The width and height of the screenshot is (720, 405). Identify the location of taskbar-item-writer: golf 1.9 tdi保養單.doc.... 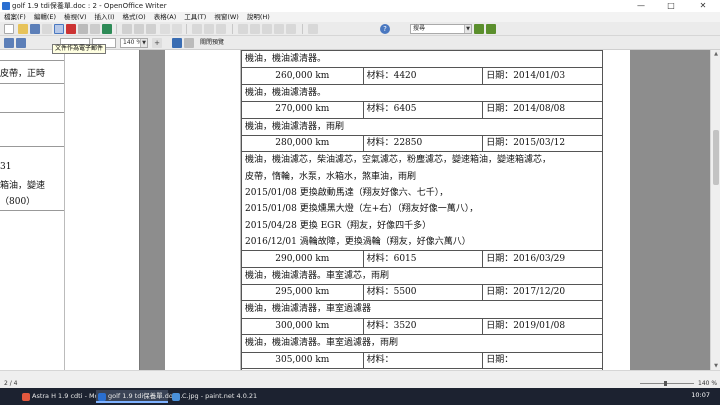
(139, 396).